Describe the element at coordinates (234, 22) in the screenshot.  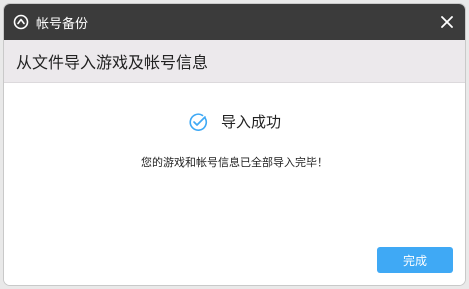
I see `title-bar: 帐号备份` at that location.